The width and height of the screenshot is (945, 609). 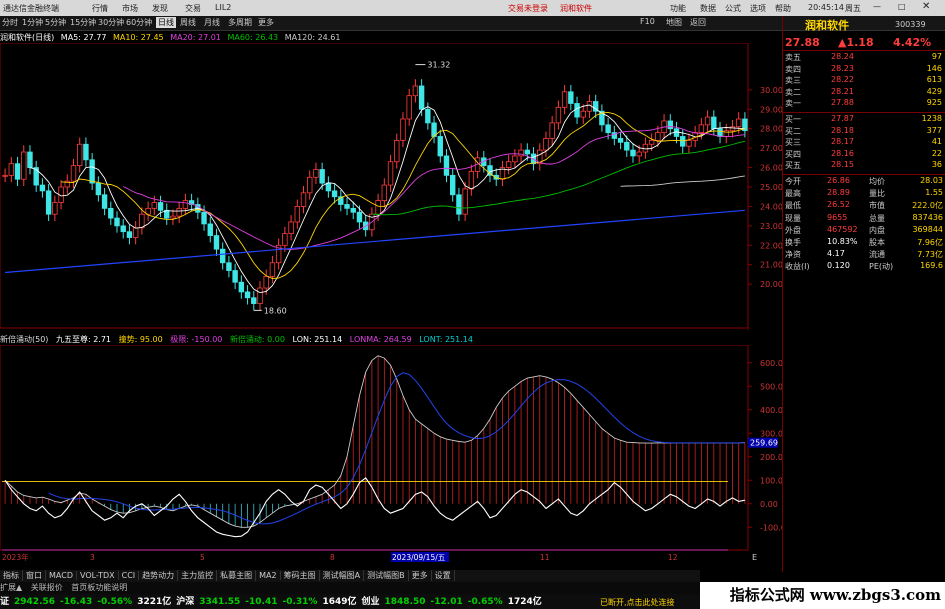 What do you see at coordinates (838, 266) in the screenshot?
I see `stat-value: 0.120` at bounding box center [838, 266].